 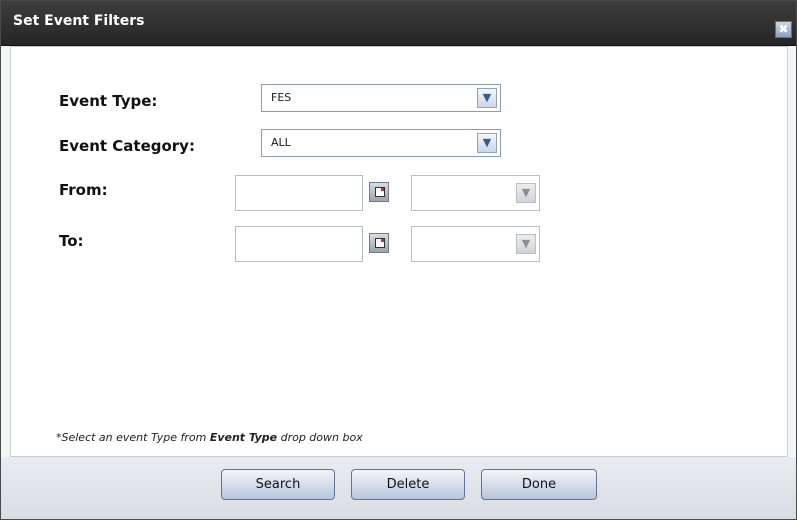 I want to click on dialog-title: Set Event Filters, so click(x=79, y=21).